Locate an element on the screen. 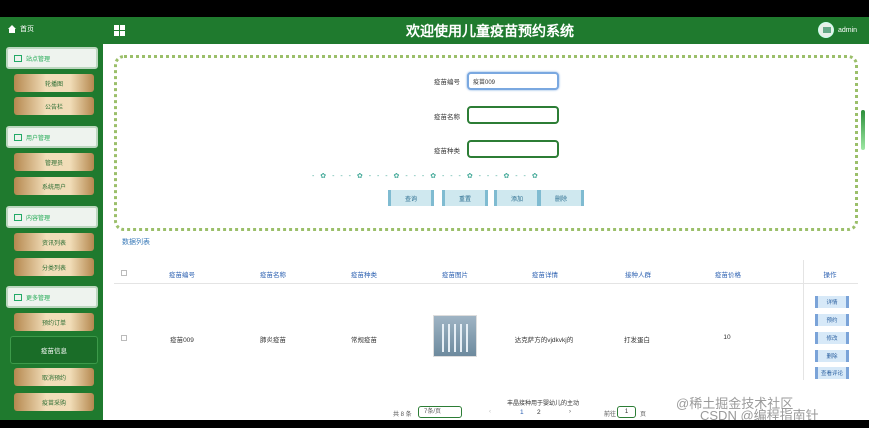 Image resolution: width=869 pixels, height=428 pixels. user-icon is located at coordinates (18, 137).